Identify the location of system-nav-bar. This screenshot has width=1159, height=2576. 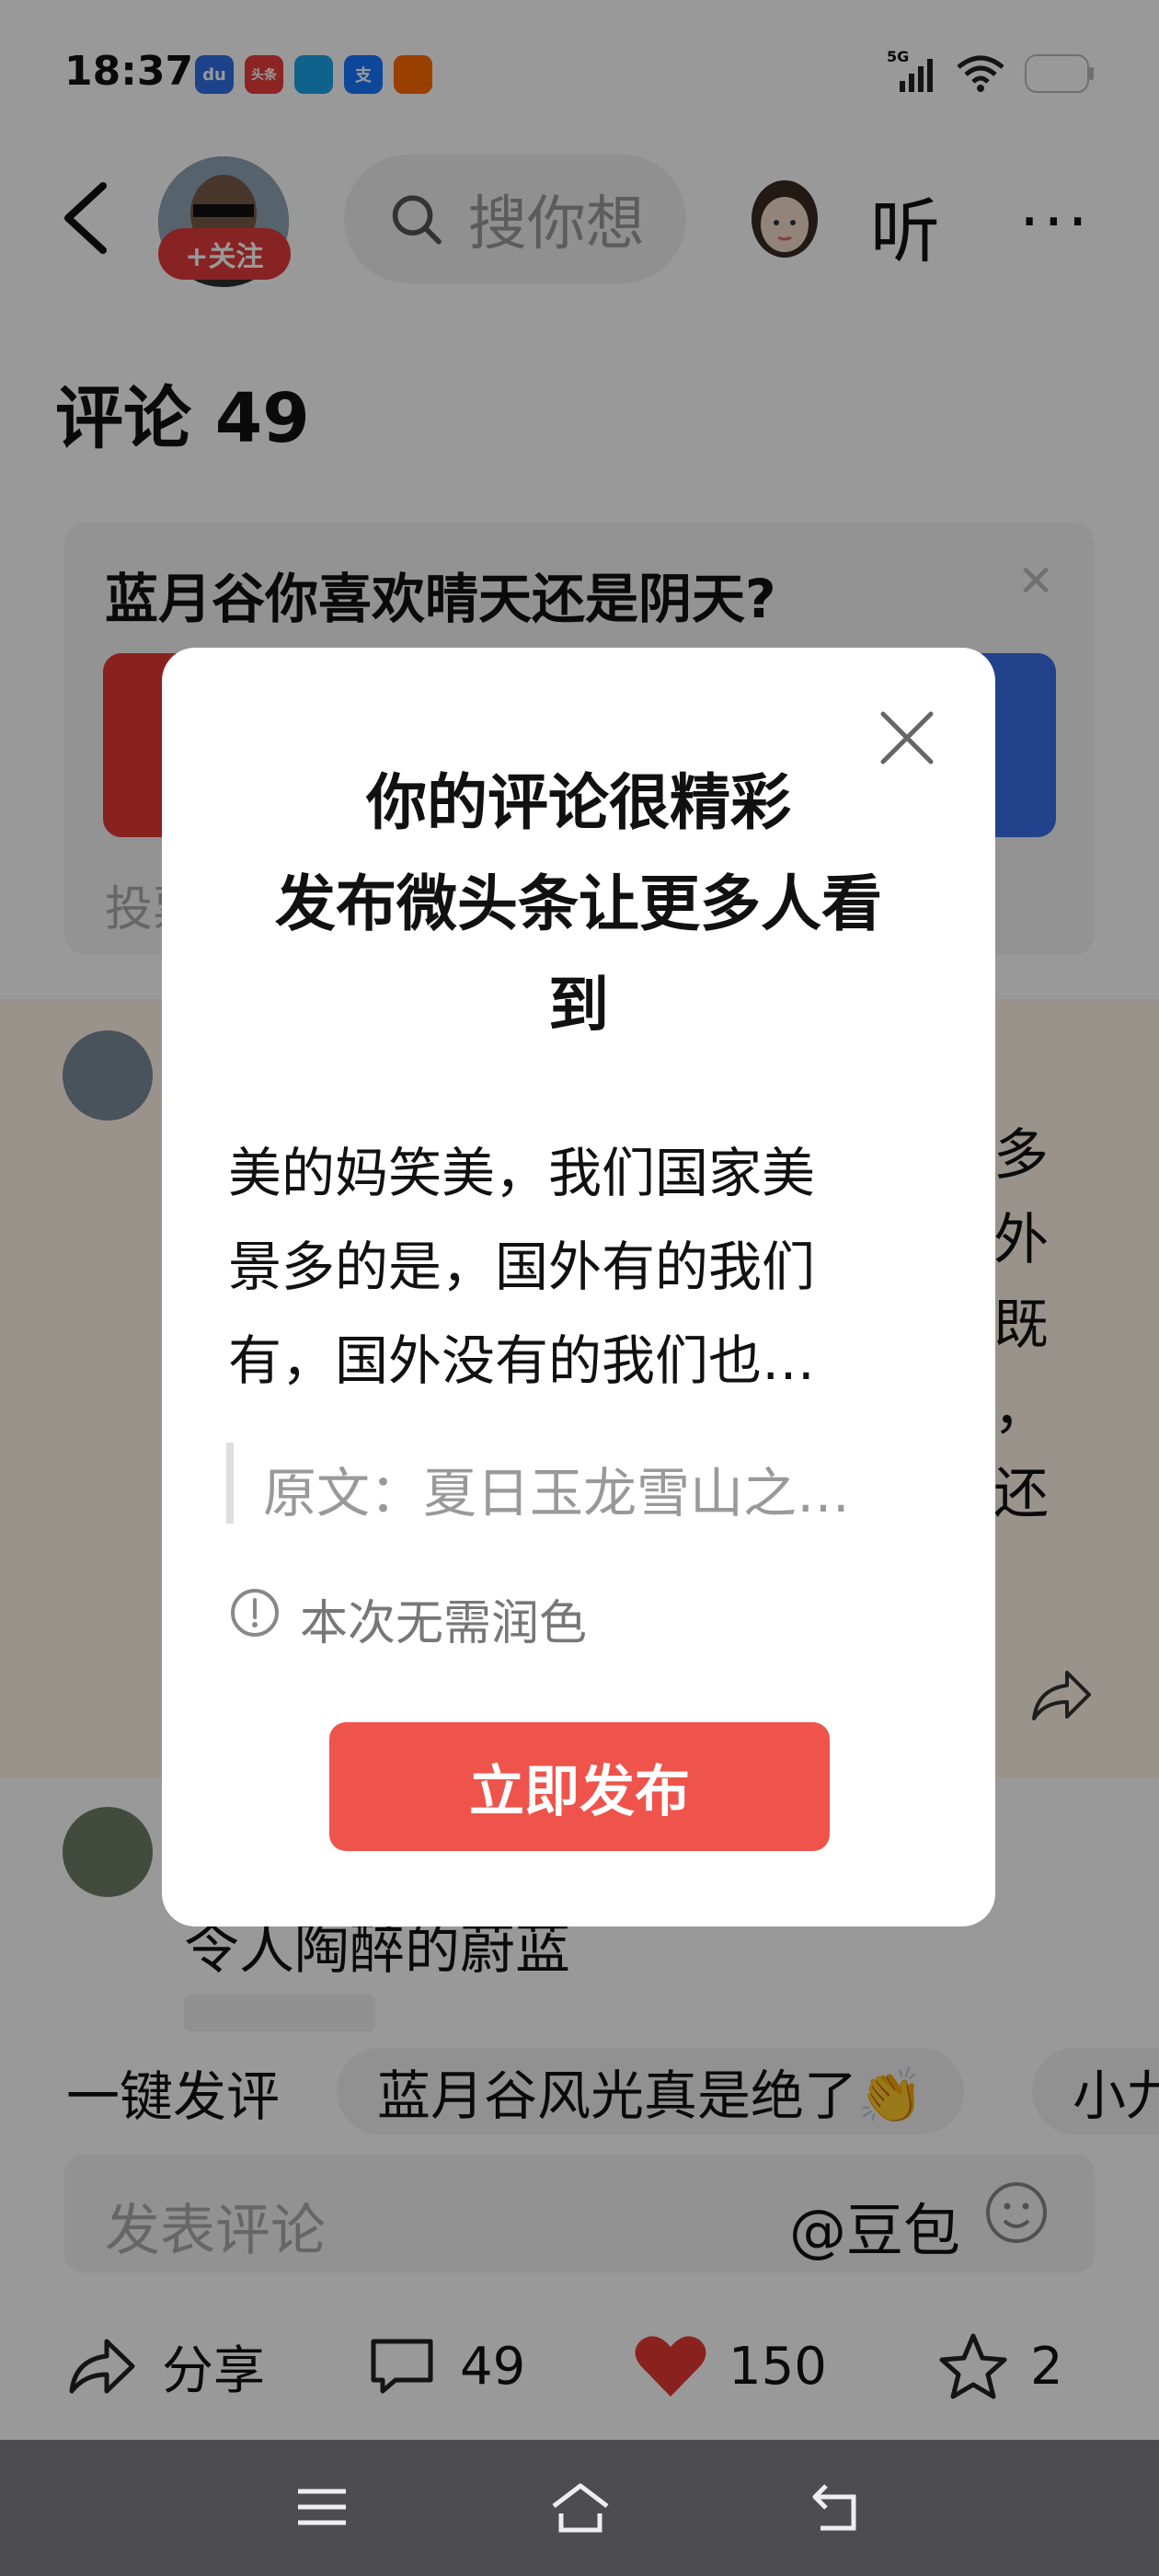
(579, 2508).